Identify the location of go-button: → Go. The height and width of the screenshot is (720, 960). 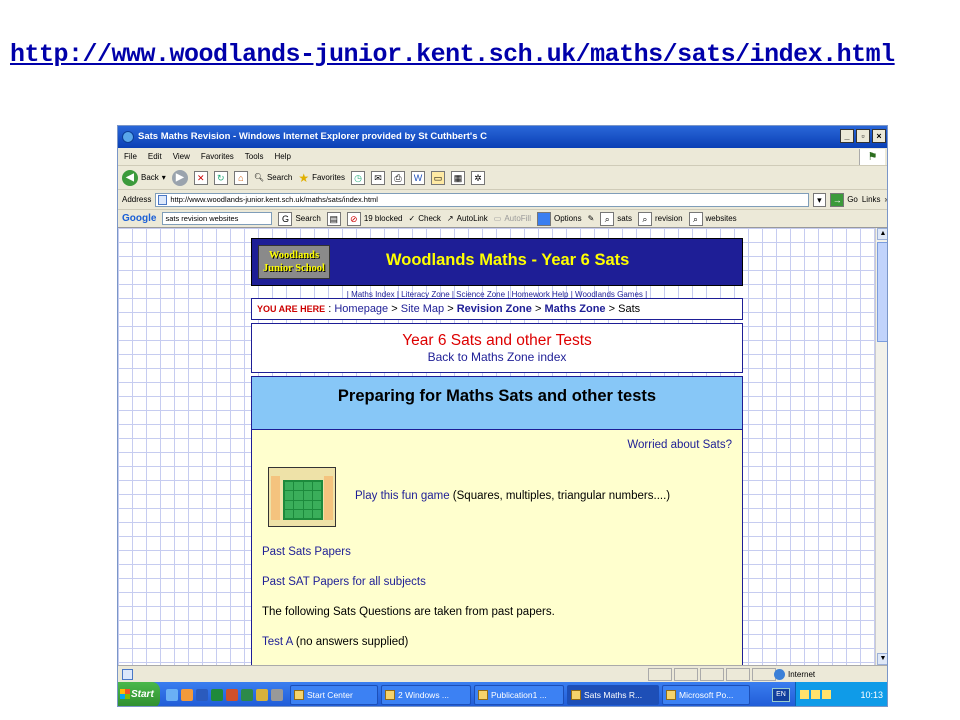
(844, 199).